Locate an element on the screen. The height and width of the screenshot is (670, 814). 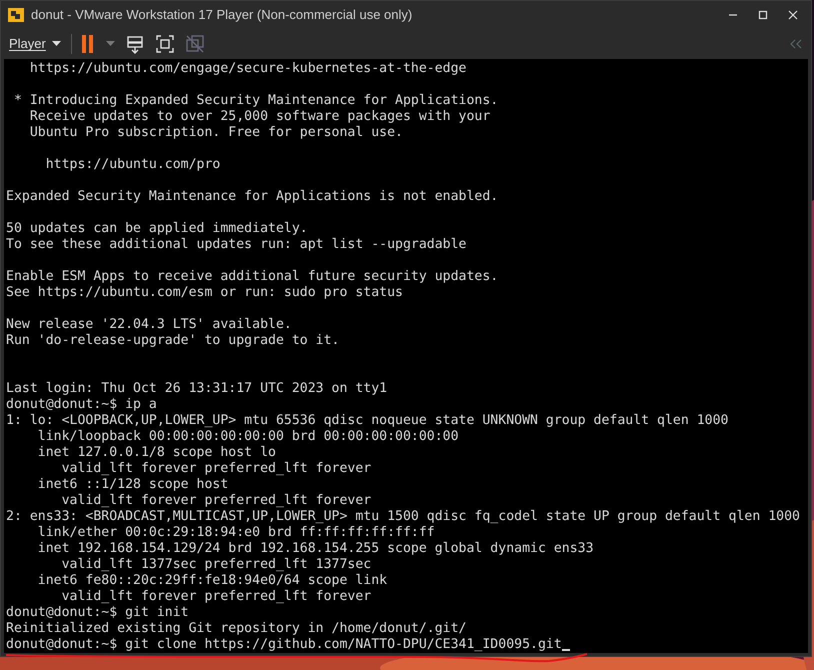
terminal-line: https://ubuntu.com/pro is located at coordinates (132, 165).